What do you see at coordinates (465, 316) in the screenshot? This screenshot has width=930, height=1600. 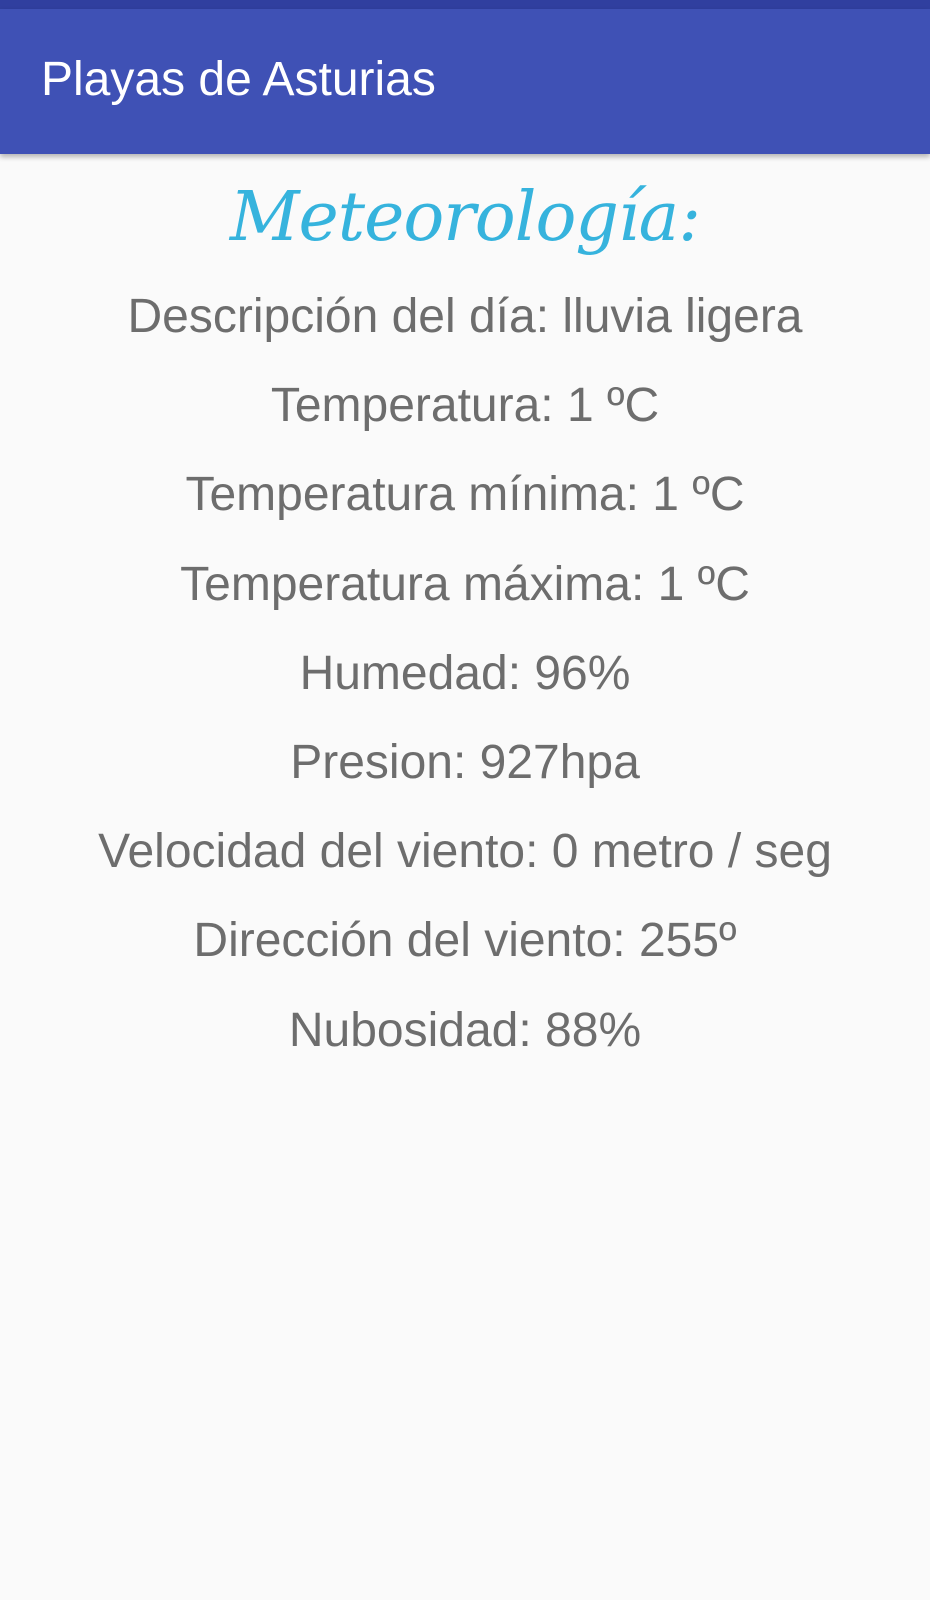 I see `day-description: Descripción del día: lluvia ligera` at bounding box center [465, 316].